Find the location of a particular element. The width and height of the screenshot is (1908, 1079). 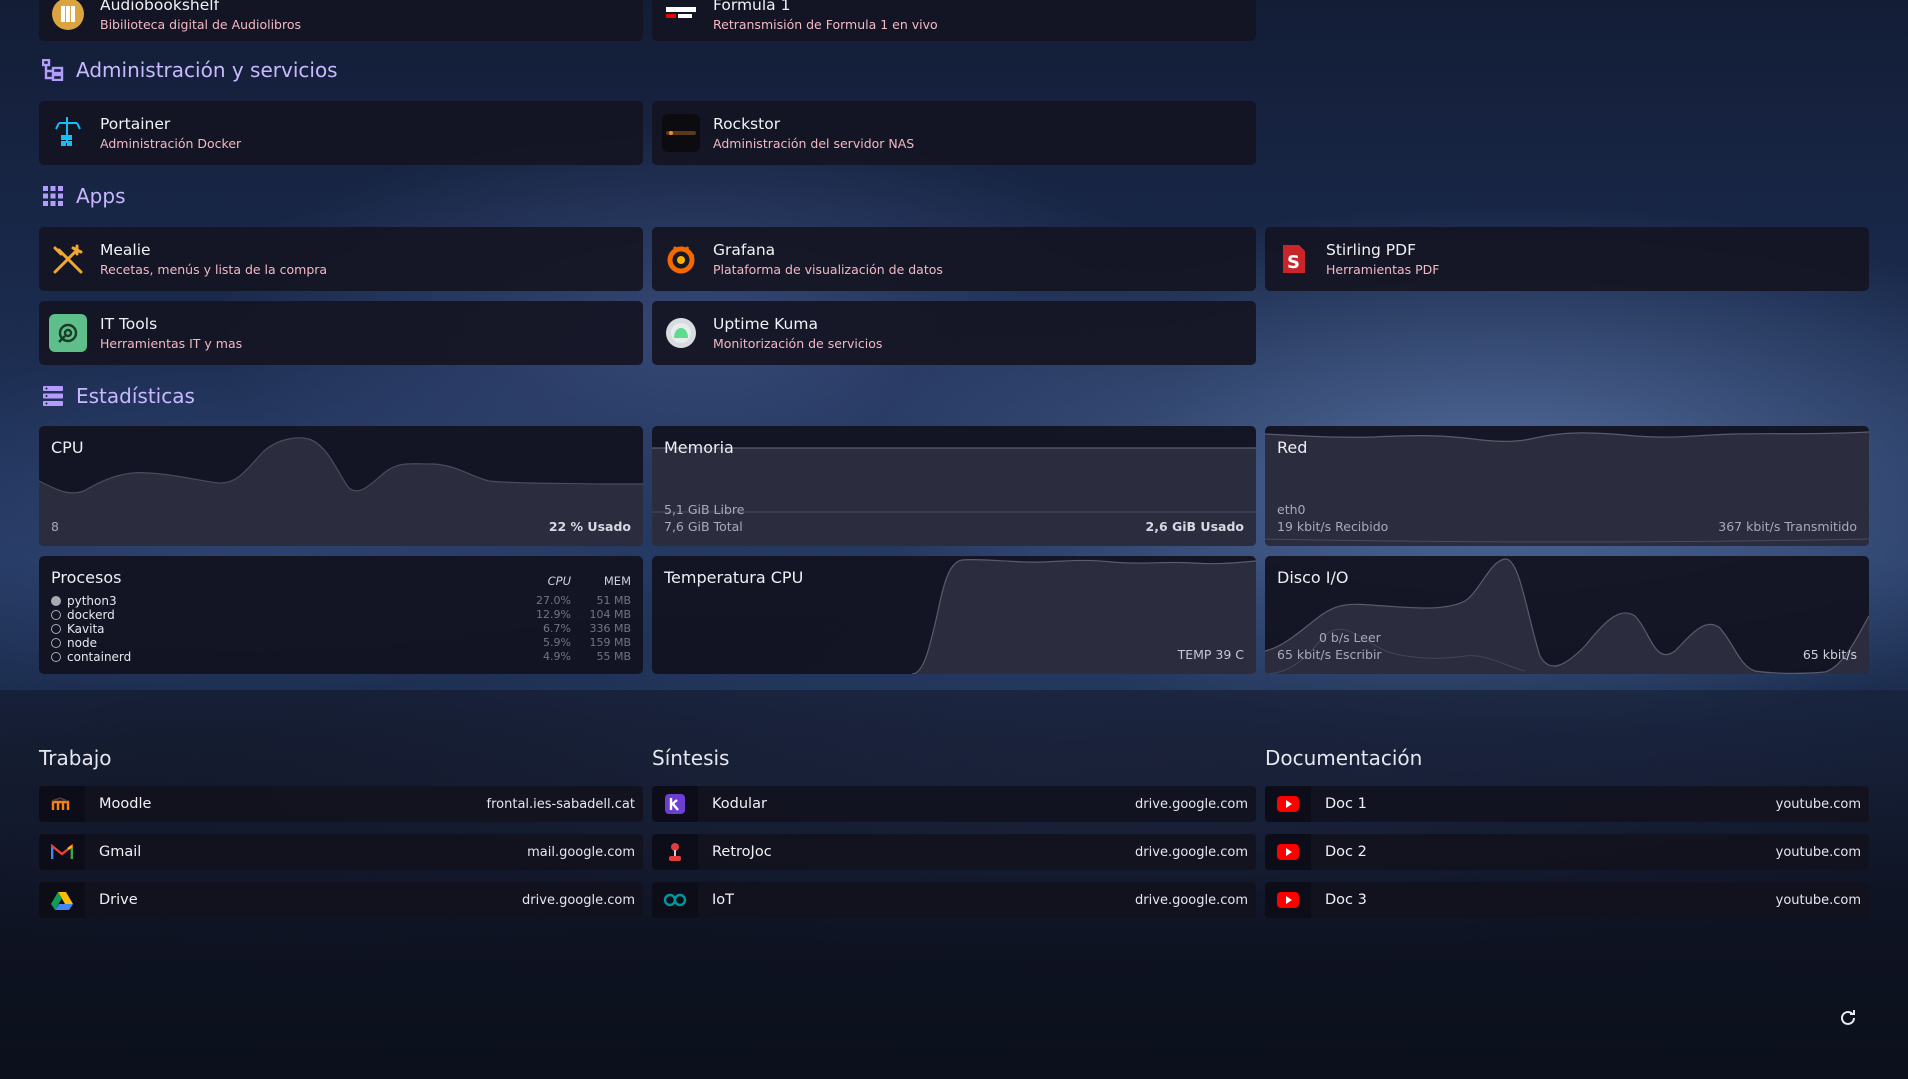

process-row: node 5.9% 159 MB is located at coordinates (341, 643).